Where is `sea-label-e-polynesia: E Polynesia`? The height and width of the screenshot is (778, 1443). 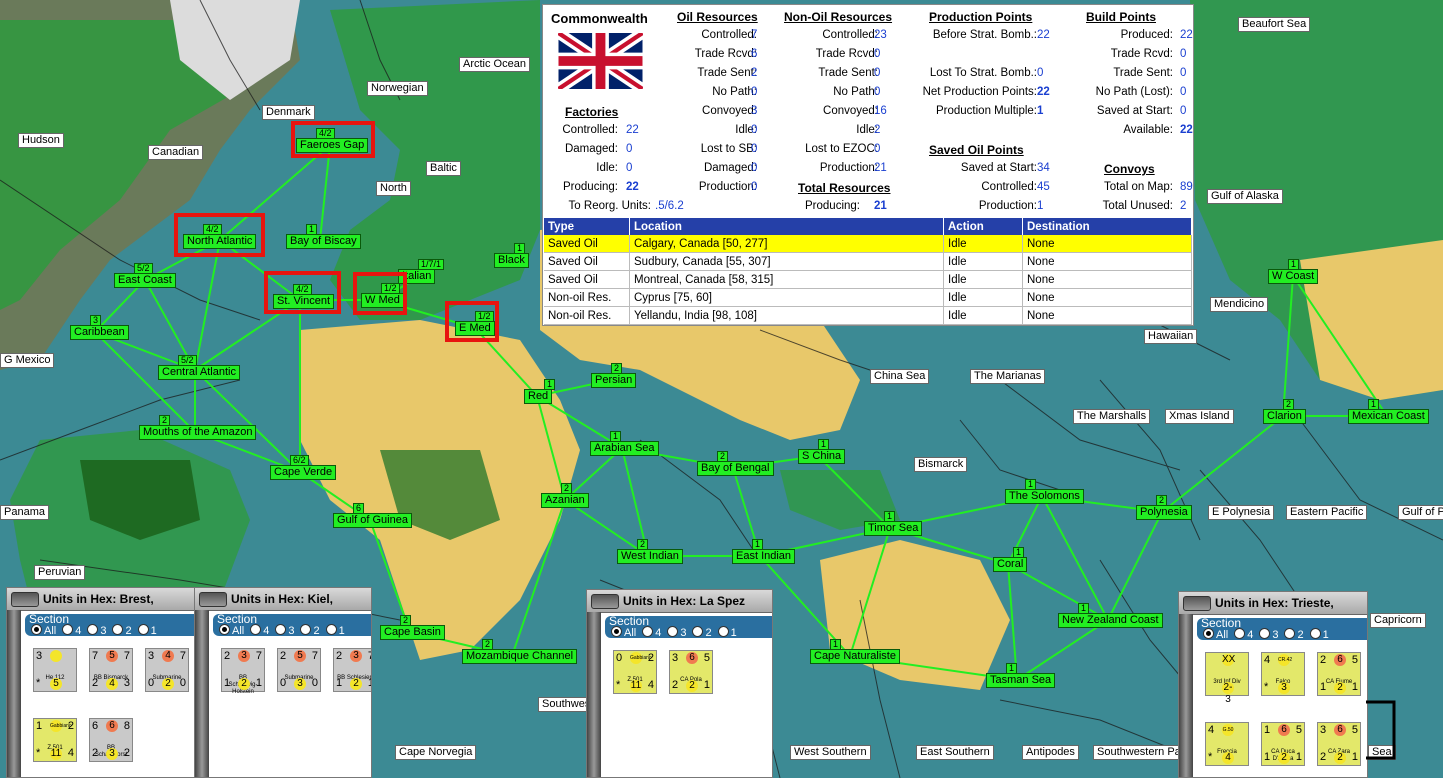
sea-label-e-polynesia: E Polynesia is located at coordinates (1241, 512).